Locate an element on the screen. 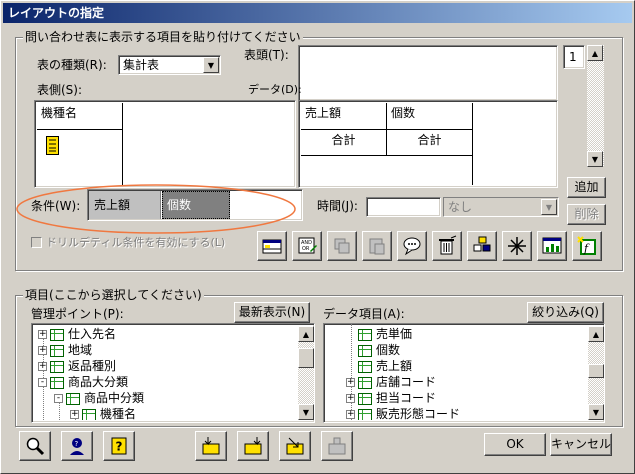 Image resolution: width=635 pixels, height=474 pixels. search-icon is located at coordinates (35, 446).